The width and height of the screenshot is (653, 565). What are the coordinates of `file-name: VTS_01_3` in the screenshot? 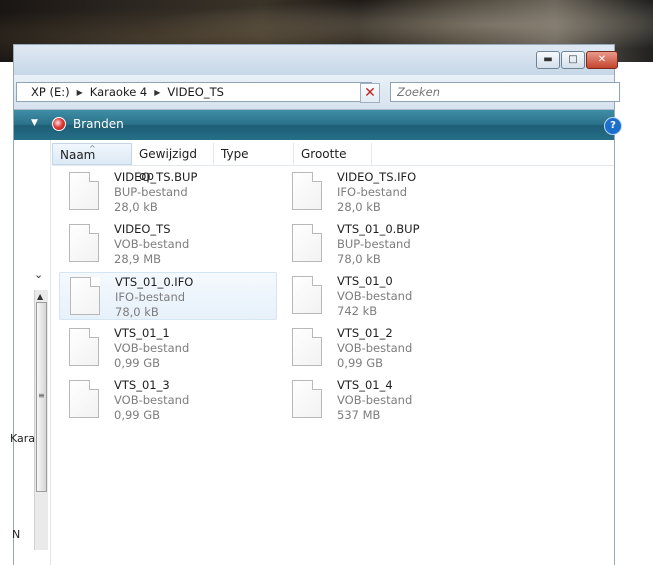 It's located at (142, 385).